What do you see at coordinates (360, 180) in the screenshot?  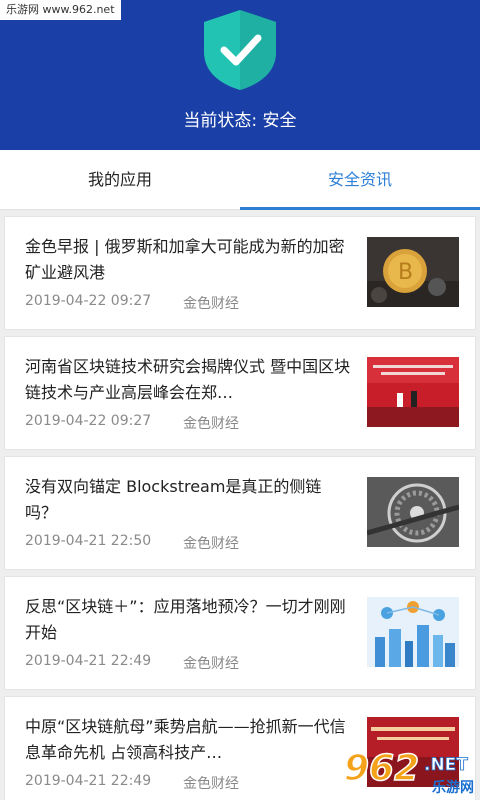 I see `tab-security-news: 安全资讯` at bounding box center [360, 180].